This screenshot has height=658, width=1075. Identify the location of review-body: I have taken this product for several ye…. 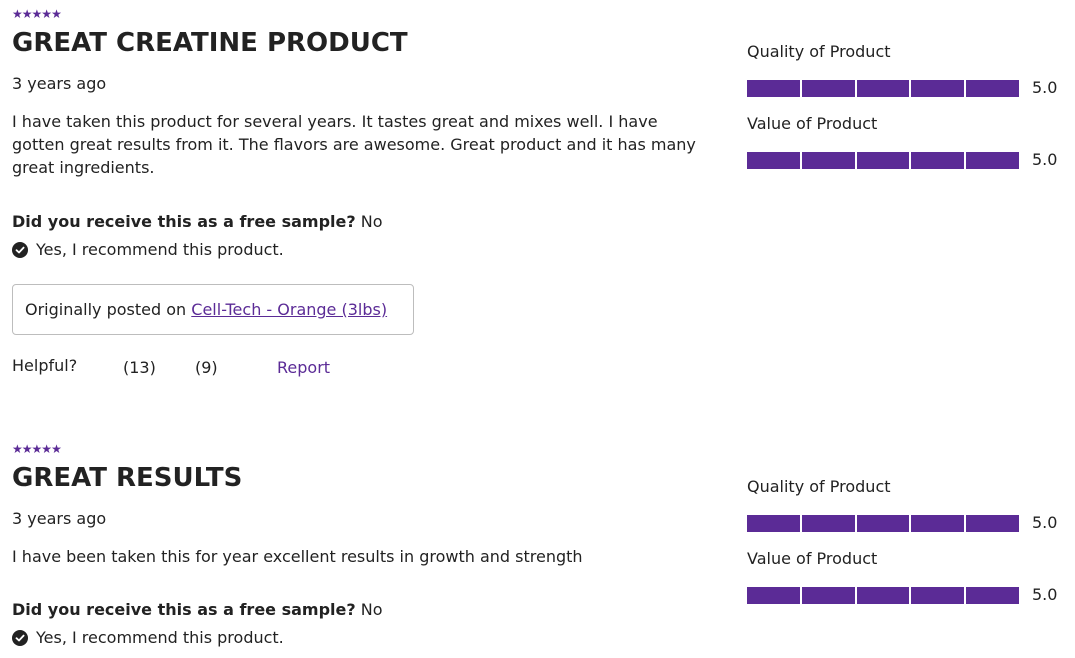
(354, 144).